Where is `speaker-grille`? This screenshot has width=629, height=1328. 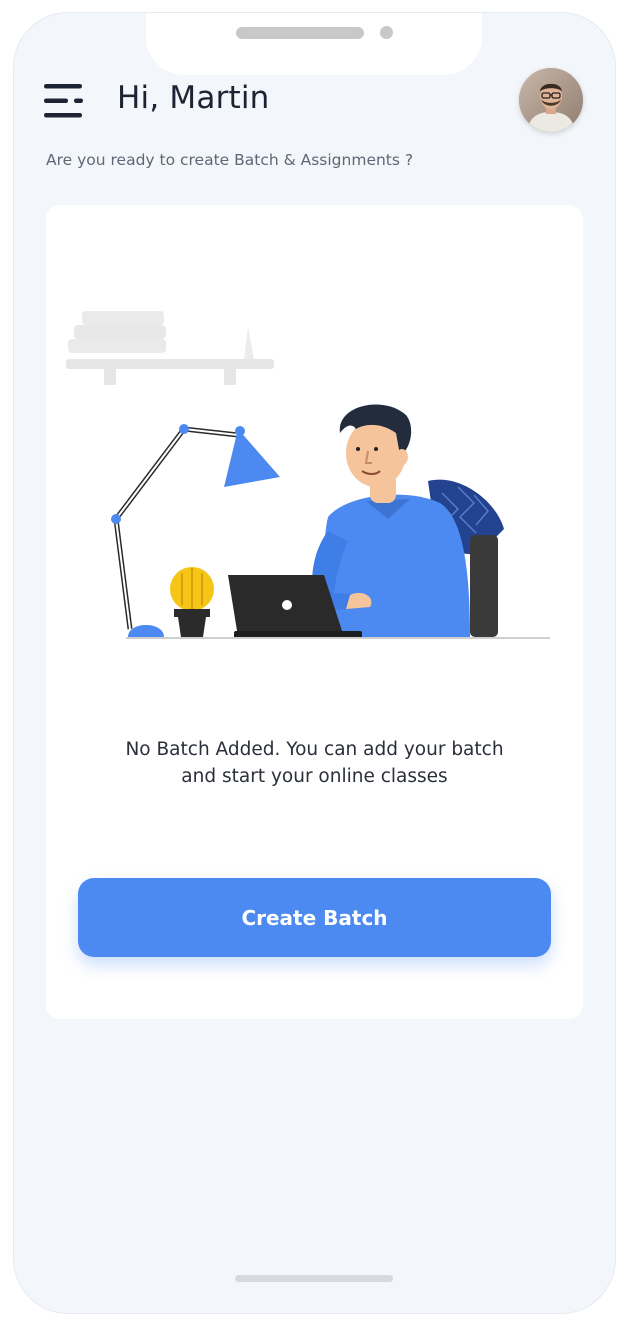 speaker-grille is located at coordinates (300, 33).